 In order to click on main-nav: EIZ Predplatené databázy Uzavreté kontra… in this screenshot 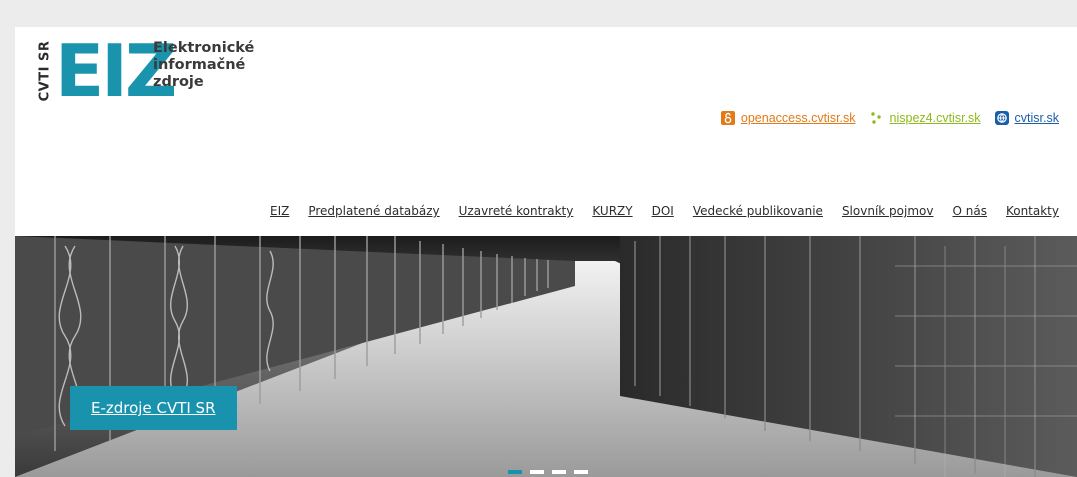, I will do `click(664, 211)`.